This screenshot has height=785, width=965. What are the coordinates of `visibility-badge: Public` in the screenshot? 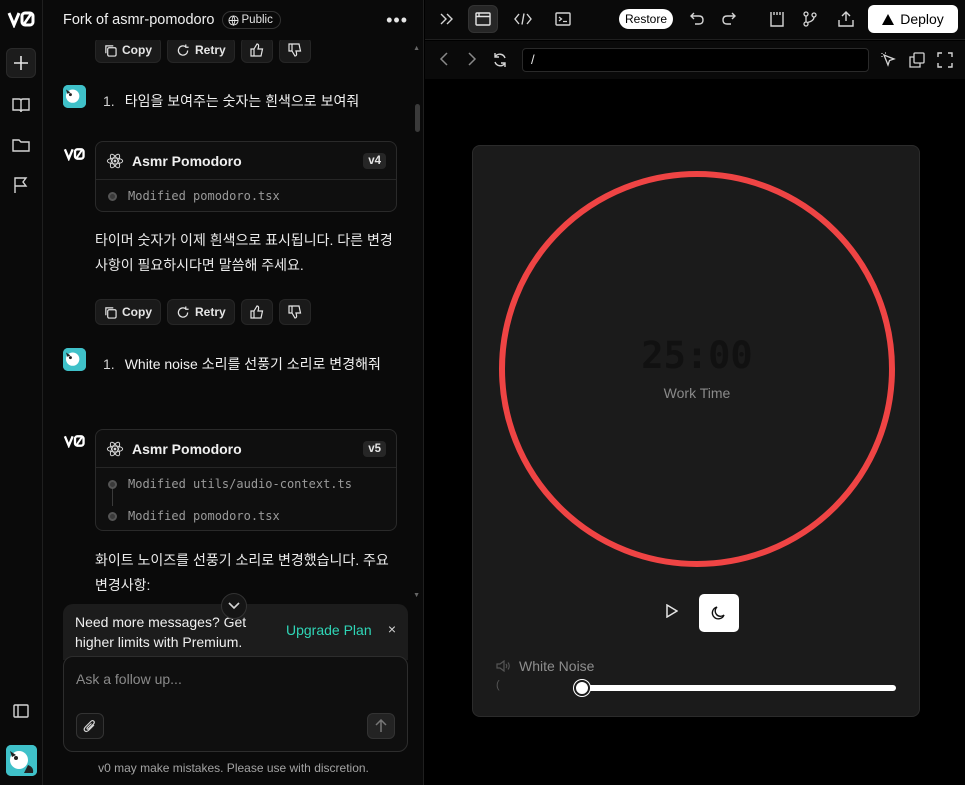 It's located at (251, 20).